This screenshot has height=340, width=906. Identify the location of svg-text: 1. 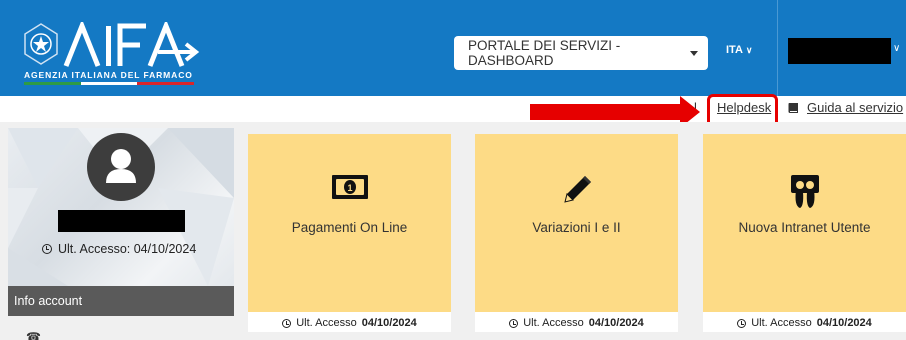
(349, 188).